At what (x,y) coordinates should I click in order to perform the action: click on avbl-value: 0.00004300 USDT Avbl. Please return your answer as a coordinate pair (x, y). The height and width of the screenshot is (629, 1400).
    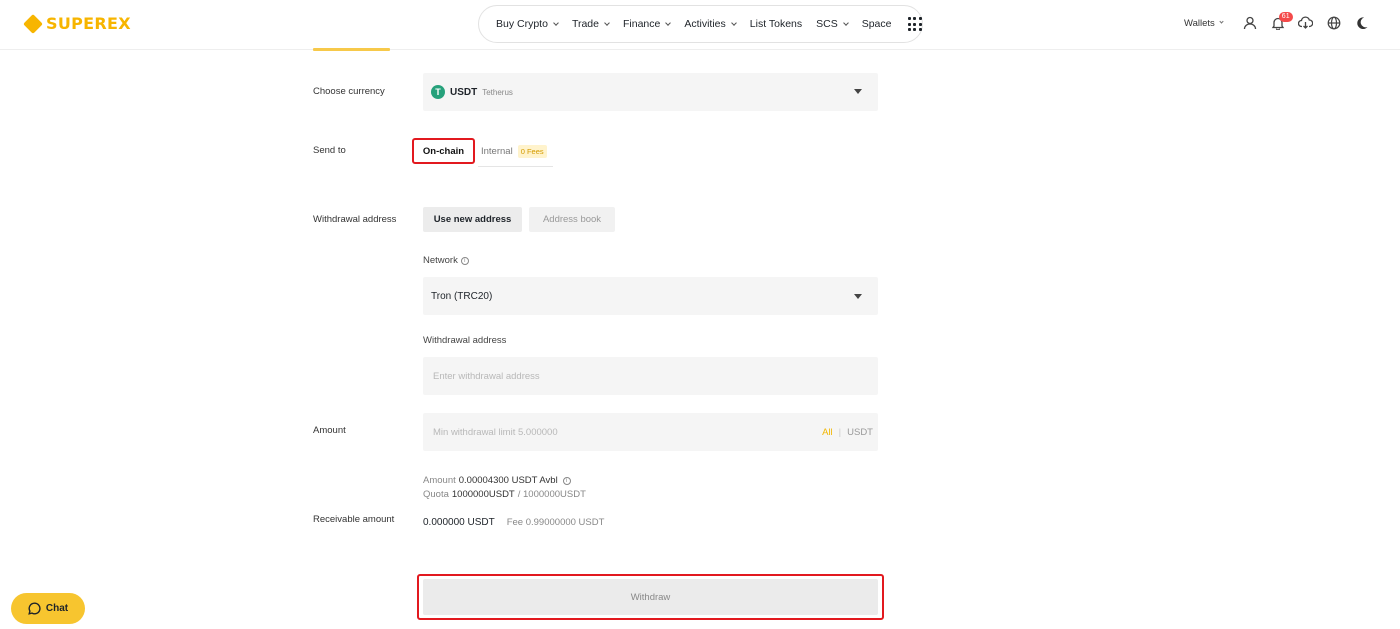
    Looking at the image, I should click on (508, 480).